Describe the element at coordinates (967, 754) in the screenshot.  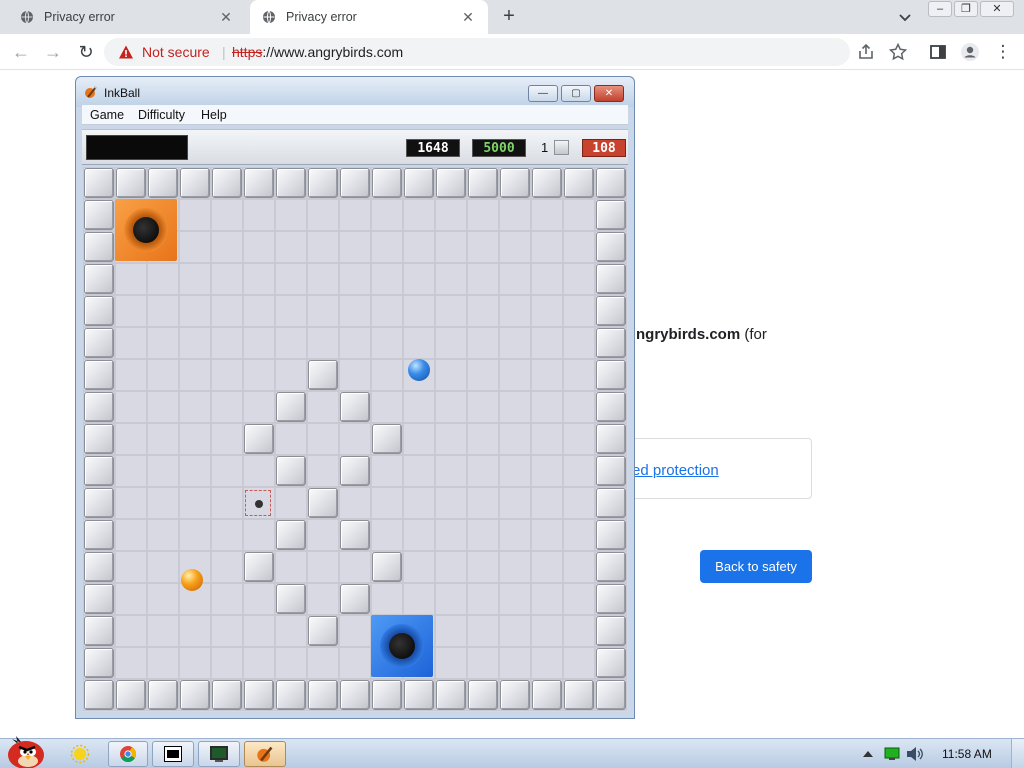
I see `system-clock: 11:58 AM` at that location.